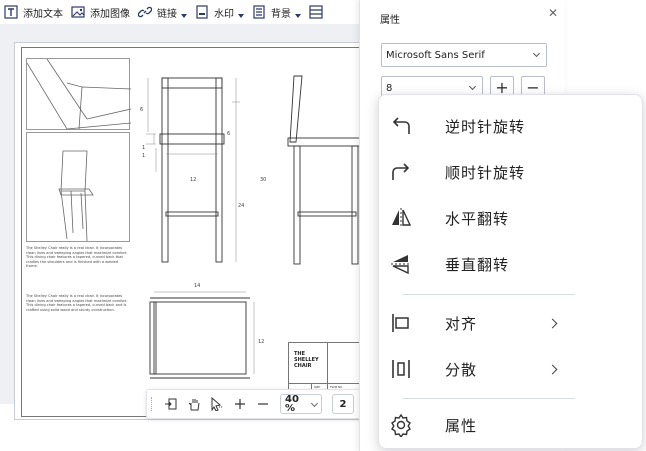 This screenshot has width=646, height=451. Describe the element at coordinates (511, 323) in the screenshot. I see `menu-item-align: 对齐` at that location.